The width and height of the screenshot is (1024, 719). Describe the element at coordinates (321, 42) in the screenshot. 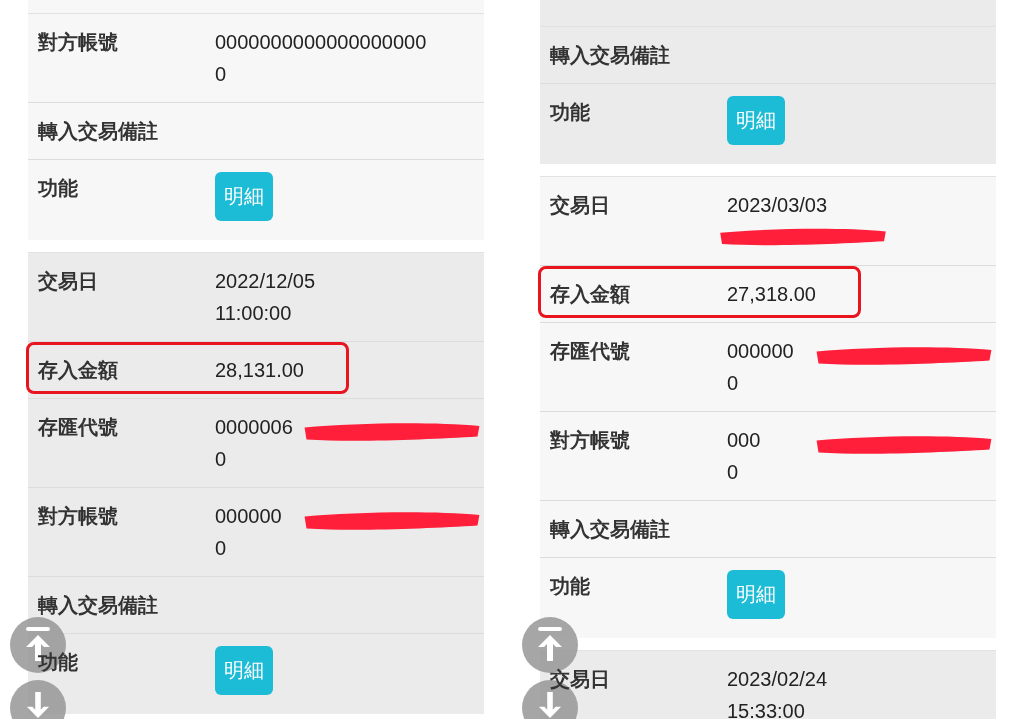

I see `field-value: 0000000000000000000` at that location.